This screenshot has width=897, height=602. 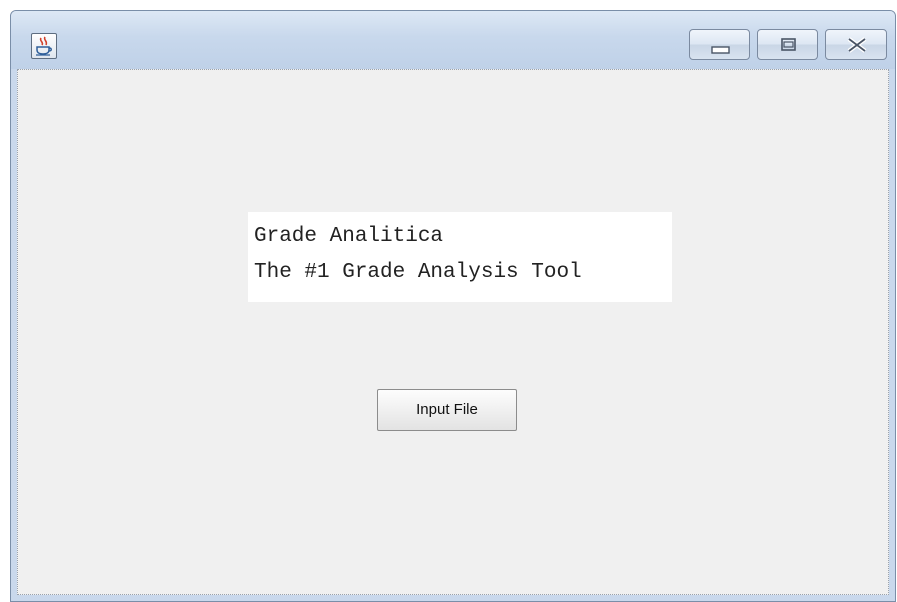 I want to click on minimize-icon, so click(x=720, y=50).